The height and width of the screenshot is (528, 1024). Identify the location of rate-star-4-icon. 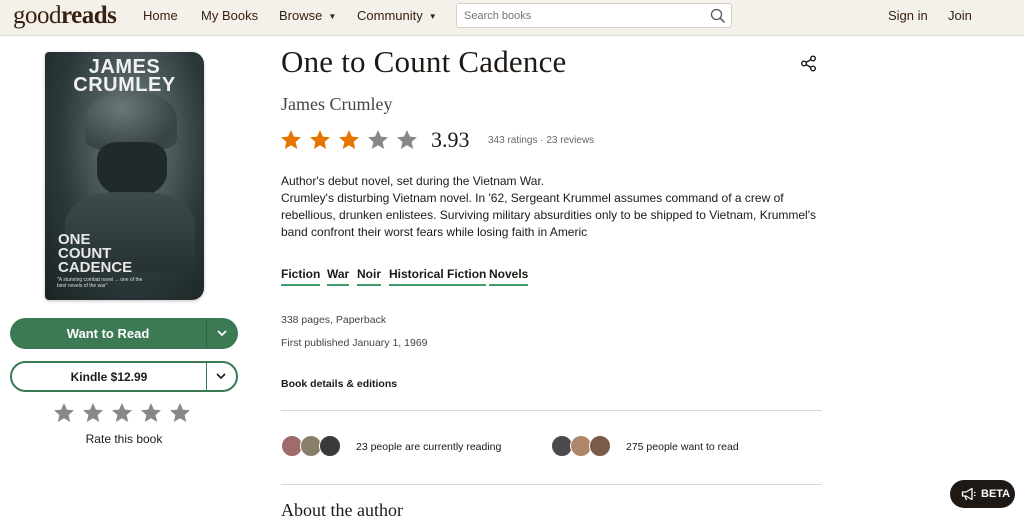
(151, 413).